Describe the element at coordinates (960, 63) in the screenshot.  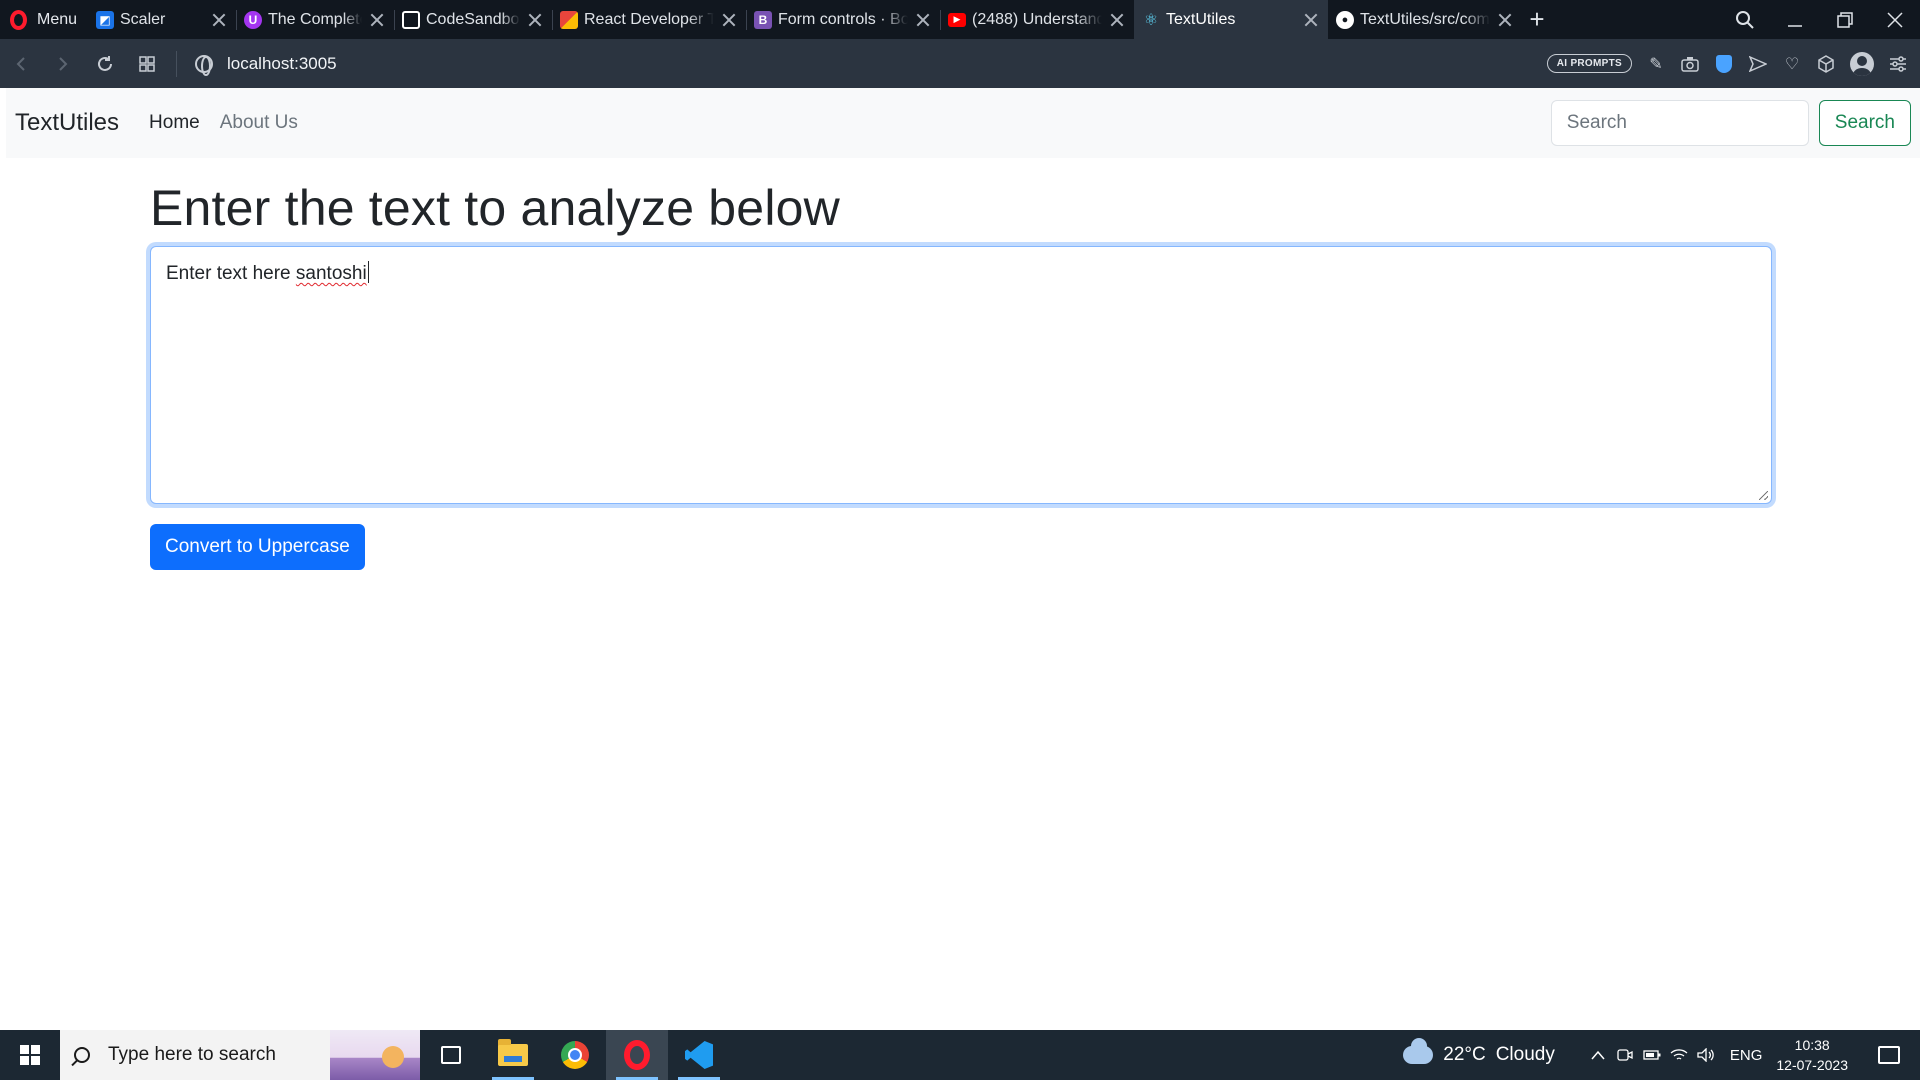
I see `address-bar: localhost:3005 AI PROMPTS ✎ ♡` at that location.